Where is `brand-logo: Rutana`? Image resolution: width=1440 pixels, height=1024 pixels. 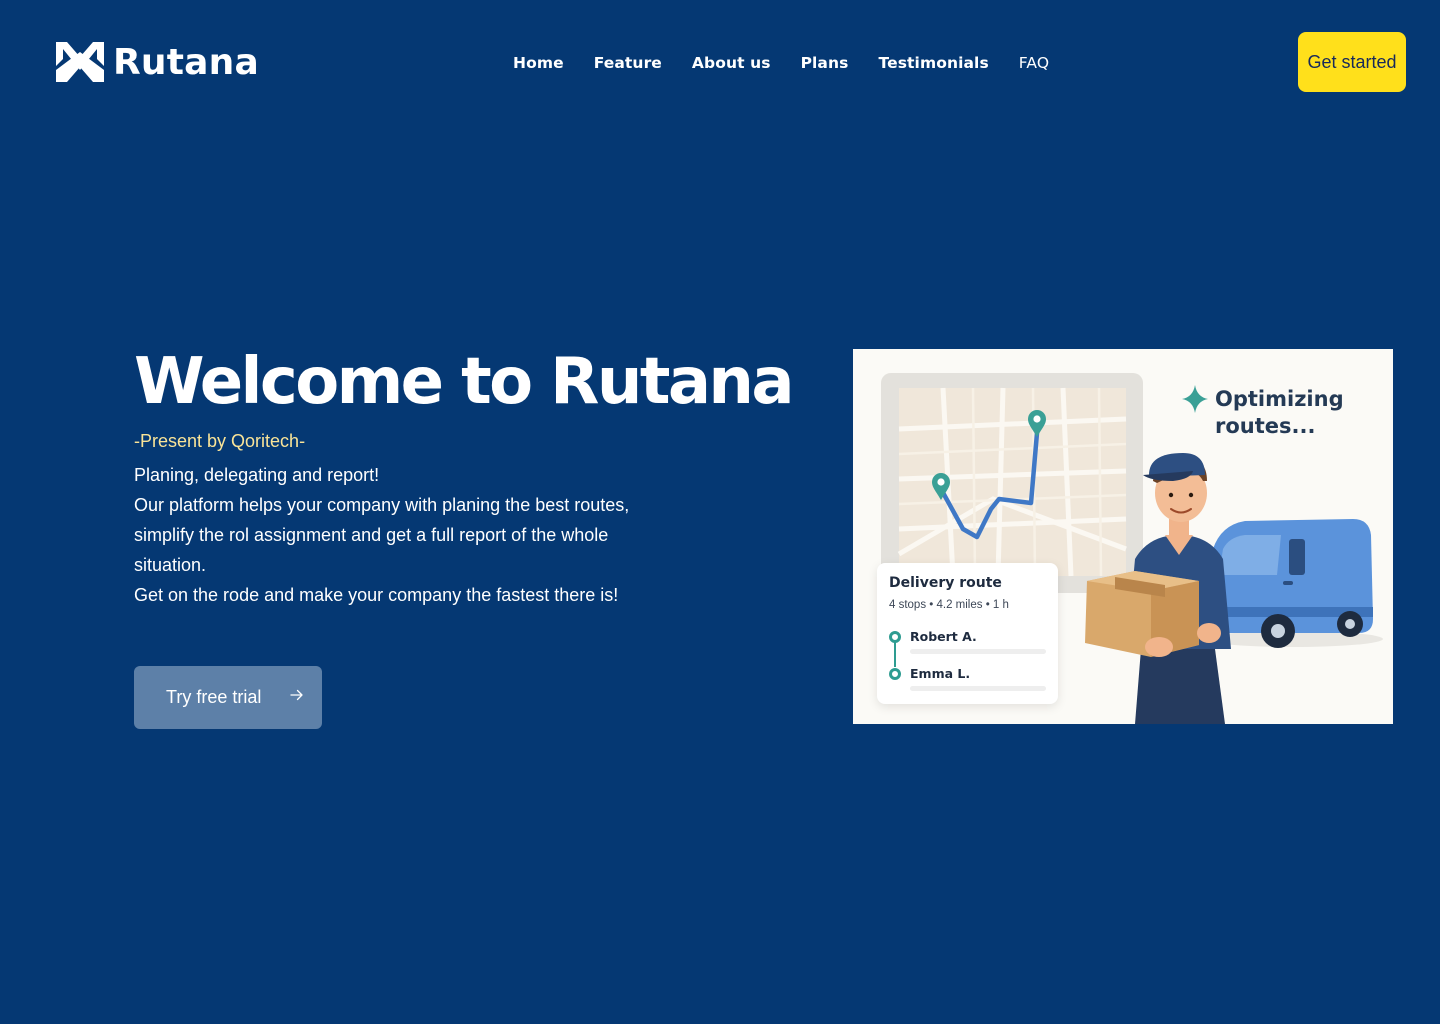
brand-logo: Rutana is located at coordinates (157, 62).